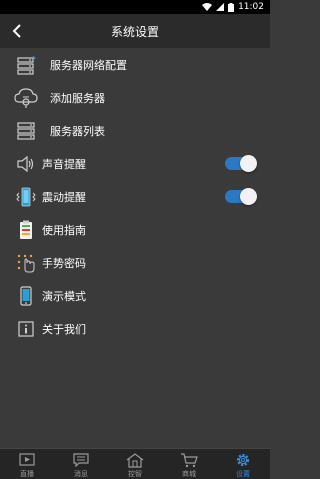 Image resolution: width=320 pixels, height=479 pixels. I want to click on menu-item-vibration-alert: 震动提醒, so click(135, 196).